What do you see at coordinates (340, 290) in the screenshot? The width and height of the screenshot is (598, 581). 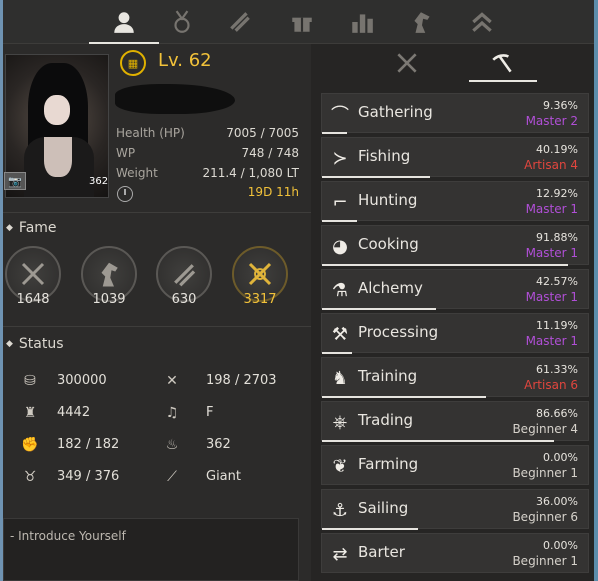 I see `flask-icon: ⚗` at bounding box center [340, 290].